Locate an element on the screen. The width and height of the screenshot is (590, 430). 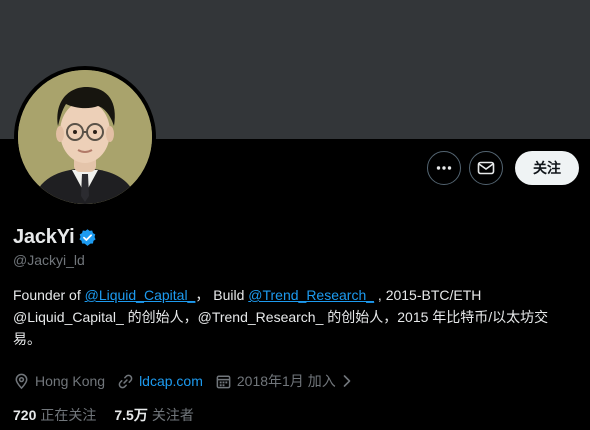
joined-text: 2018年1月 加入 is located at coordinates (286, 381).